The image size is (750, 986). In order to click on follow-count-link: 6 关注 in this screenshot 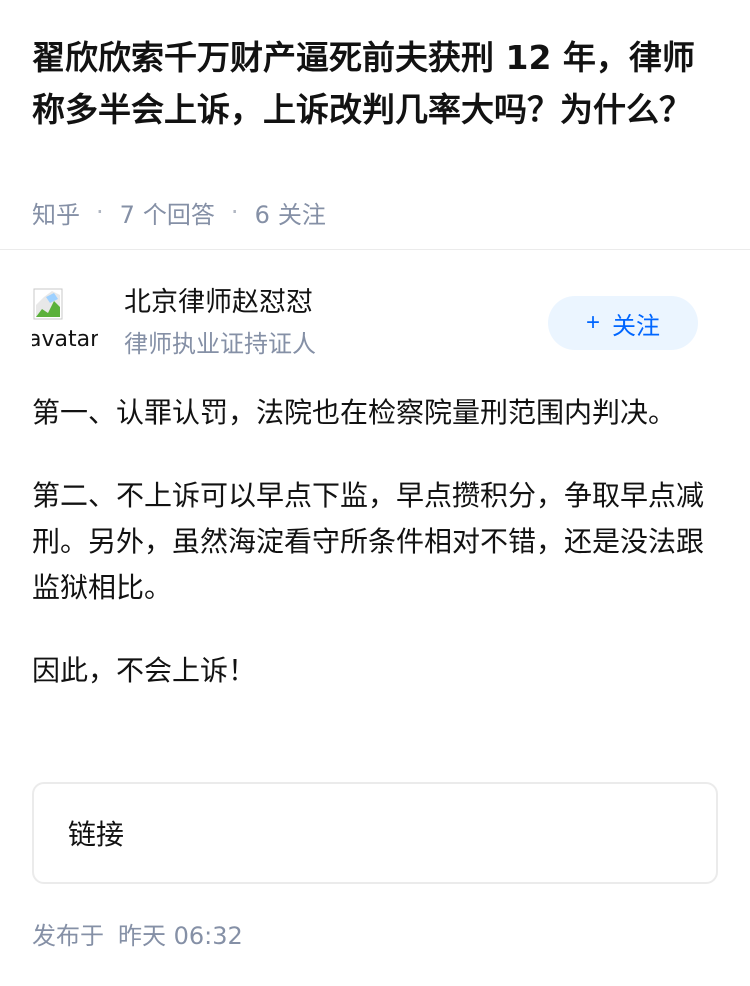, I will do `click(290, 212)`.